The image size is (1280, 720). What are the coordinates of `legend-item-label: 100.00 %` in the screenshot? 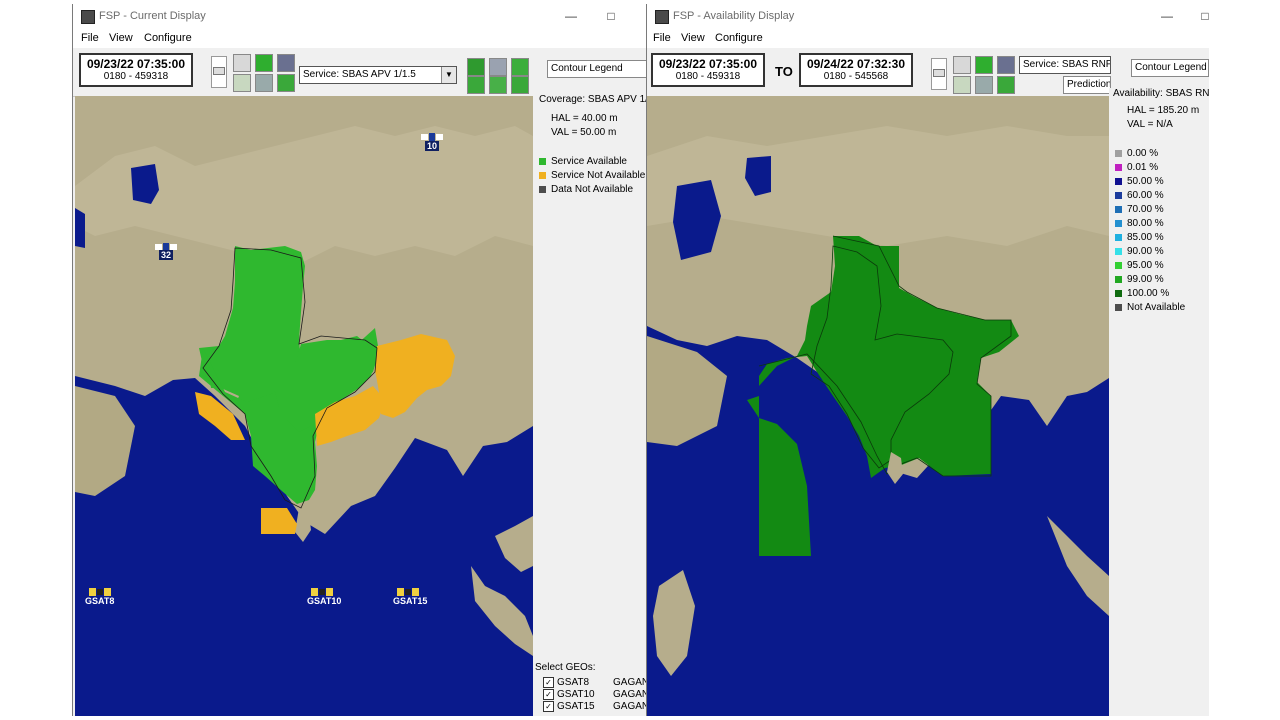 It's located at (1148, 293).